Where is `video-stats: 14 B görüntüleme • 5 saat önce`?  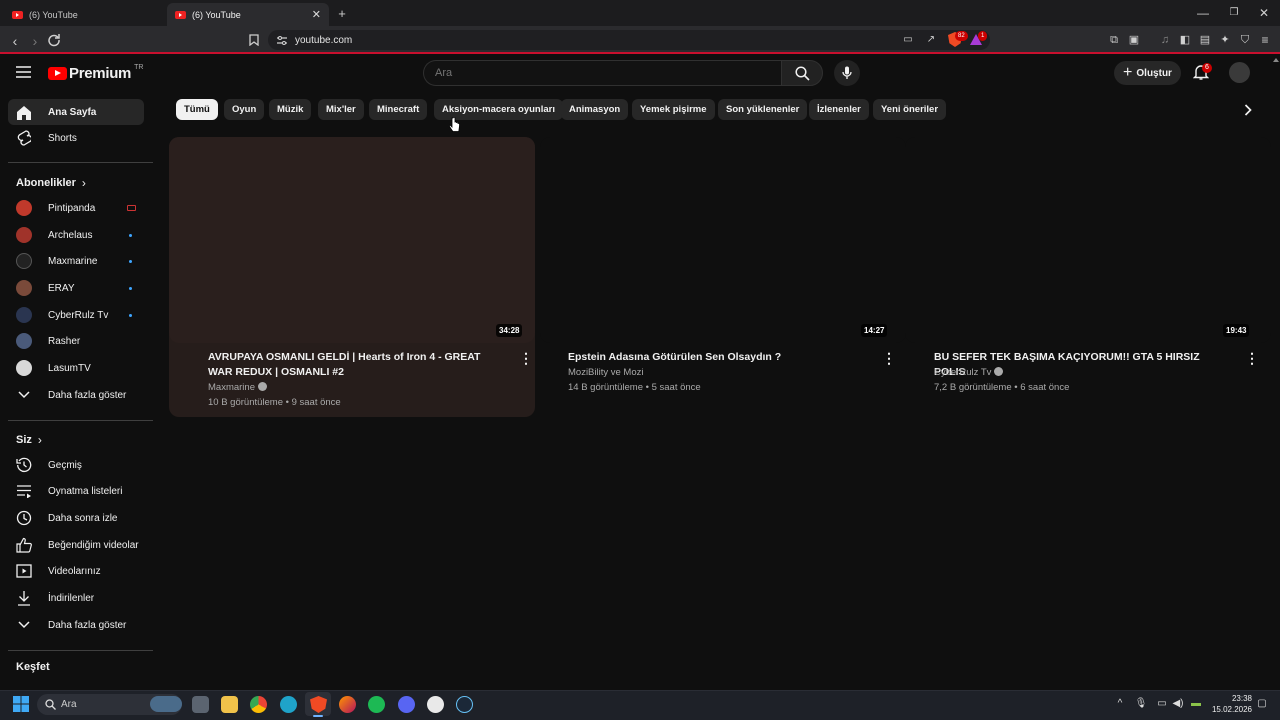
video-stats: 14 B görüntüleme • 5 saat önce is located at coordinates (634, 387).